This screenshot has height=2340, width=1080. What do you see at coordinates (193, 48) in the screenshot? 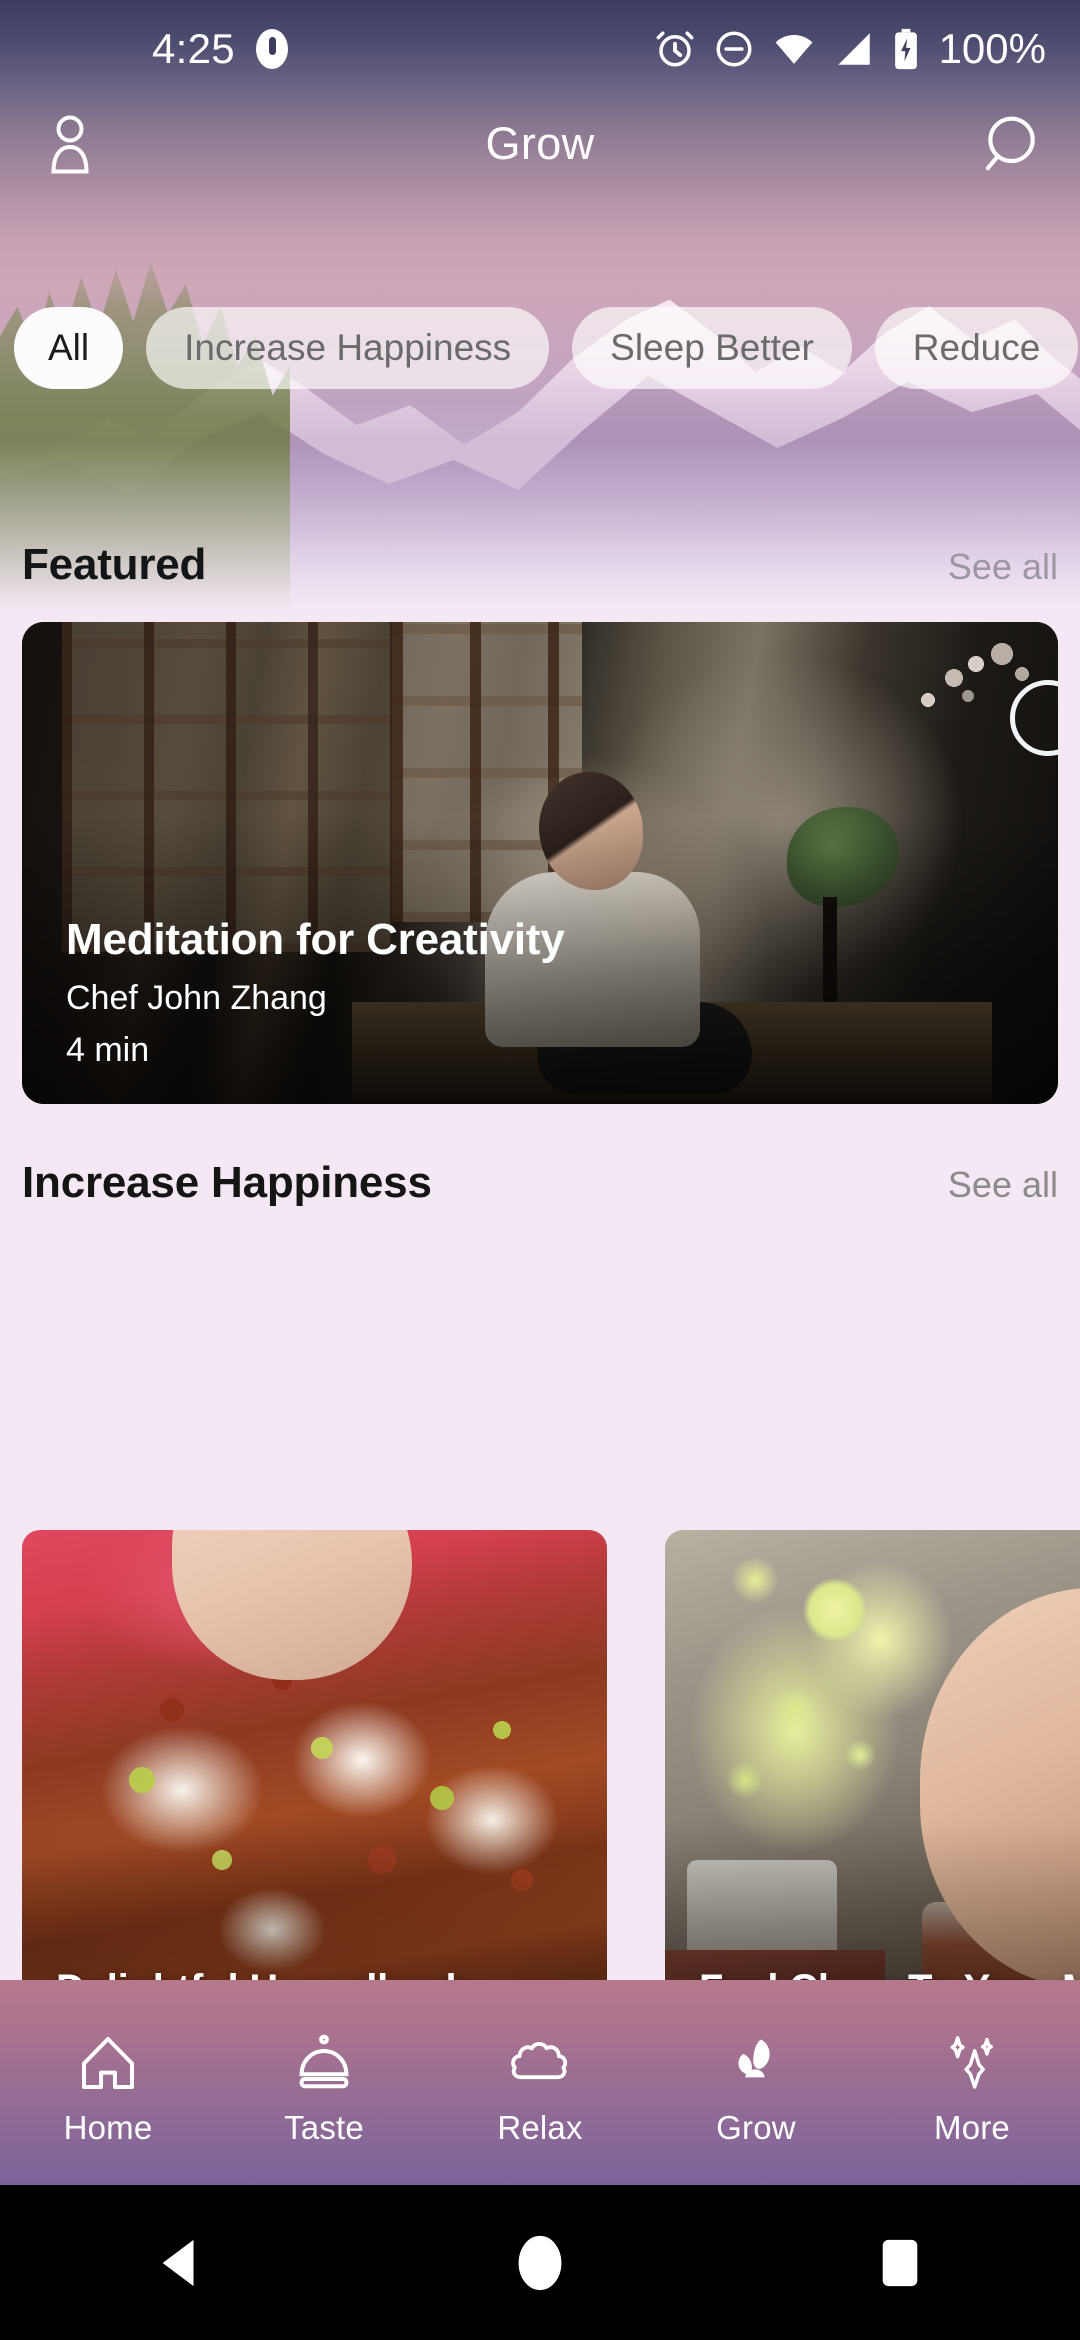
I see `status-bar-clock: 4:25` at bounding box center [193, 48].